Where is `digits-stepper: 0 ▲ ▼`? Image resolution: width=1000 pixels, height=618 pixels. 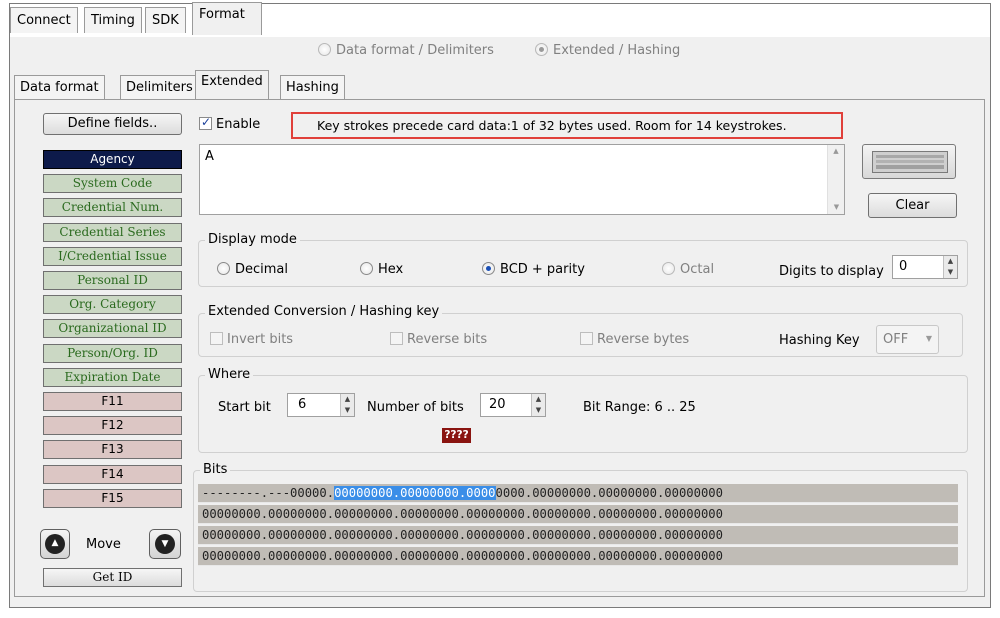
digits-stepper: 0 ▲ ▼ is located at coordinates (925, 267).